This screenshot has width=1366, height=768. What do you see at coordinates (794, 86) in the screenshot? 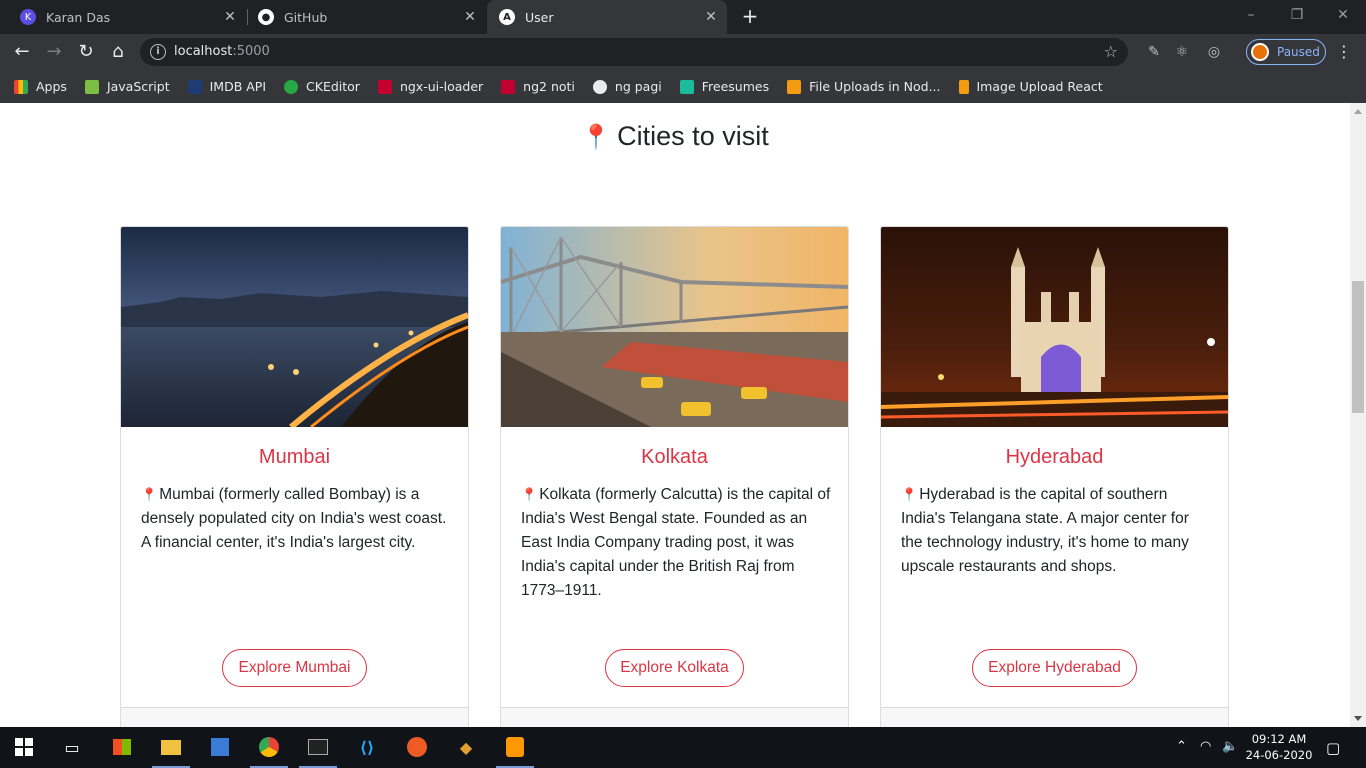
I see `file-uploads-icon` at bounding box center [794, 86].